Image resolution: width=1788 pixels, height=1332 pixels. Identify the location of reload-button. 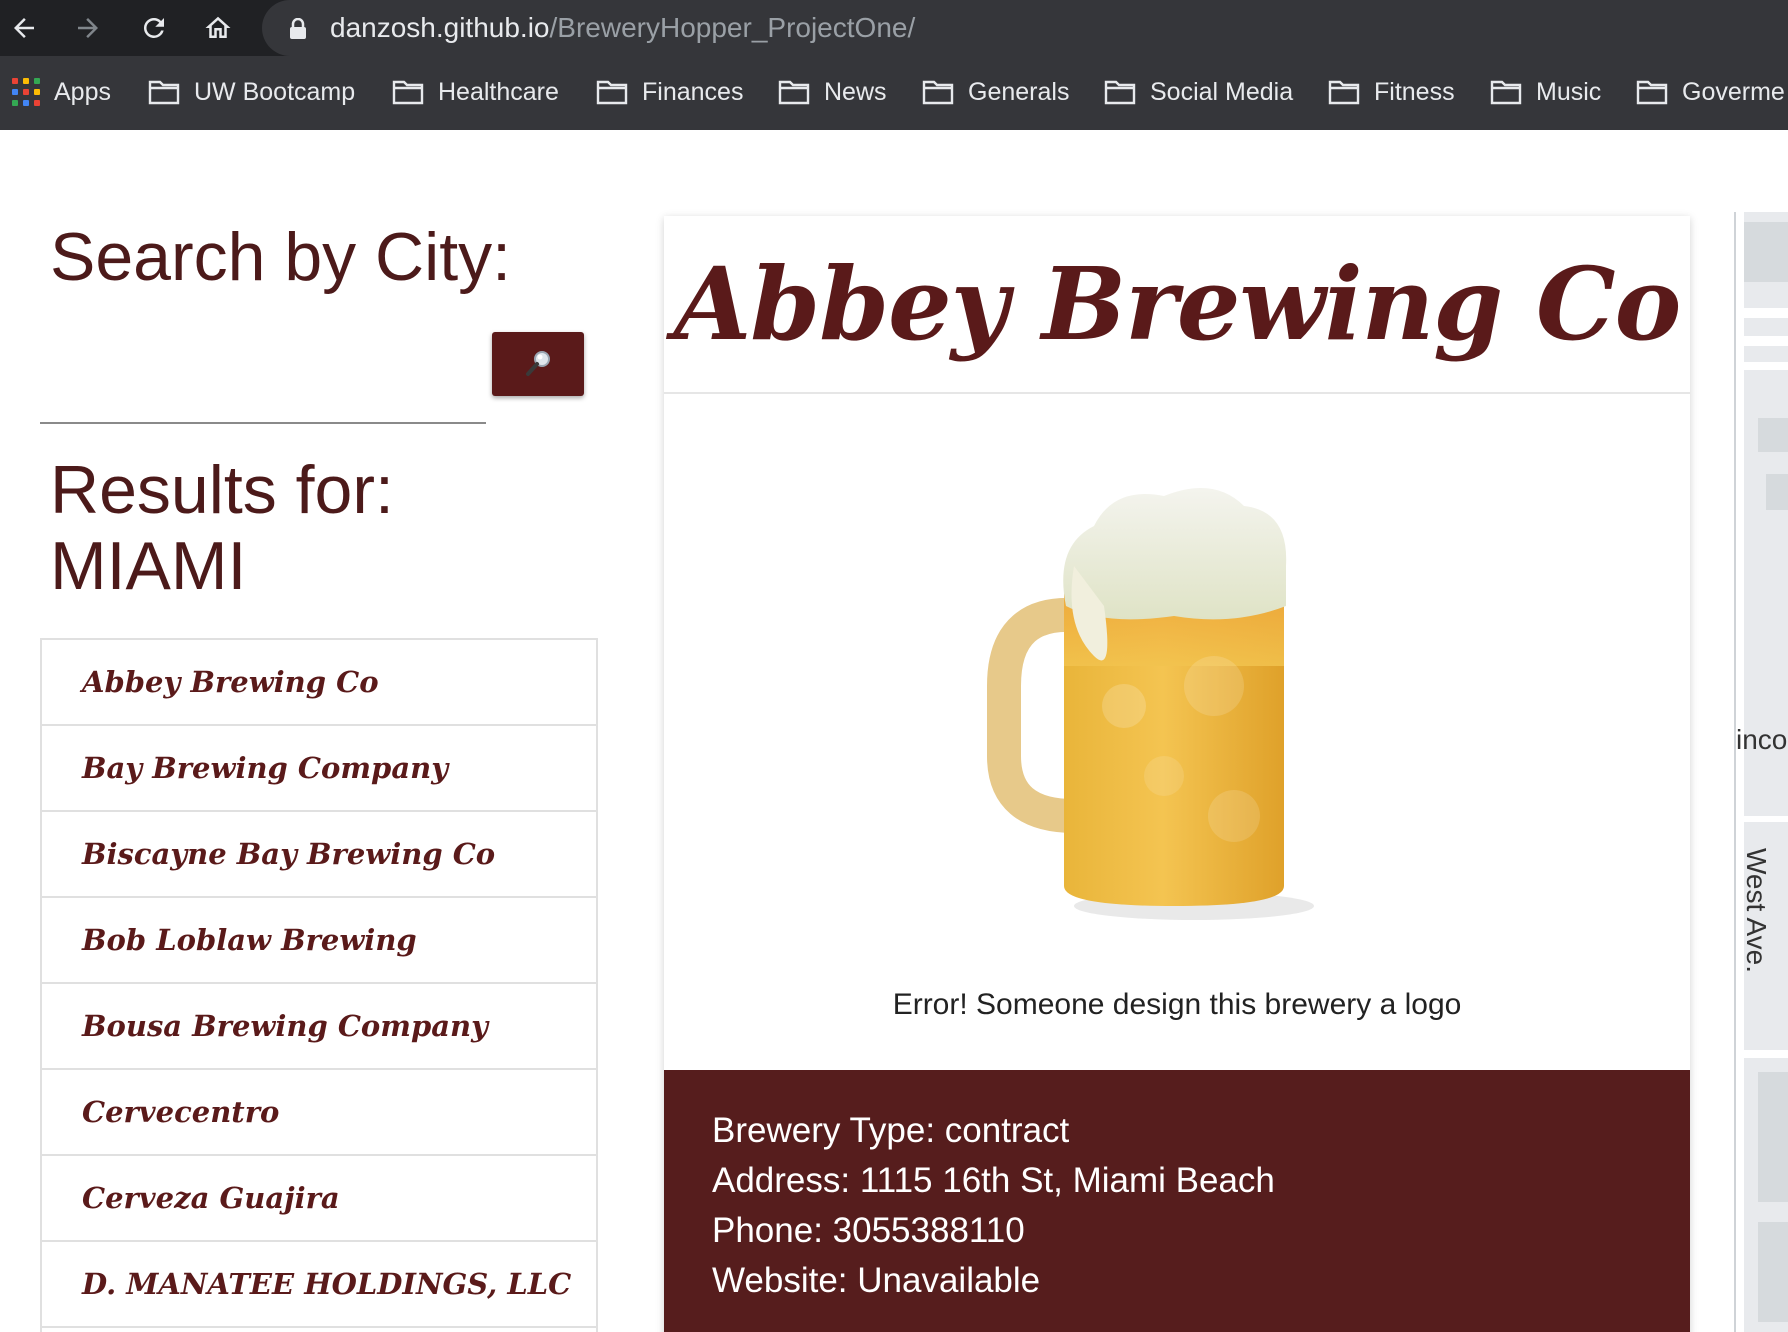
(154, 28).